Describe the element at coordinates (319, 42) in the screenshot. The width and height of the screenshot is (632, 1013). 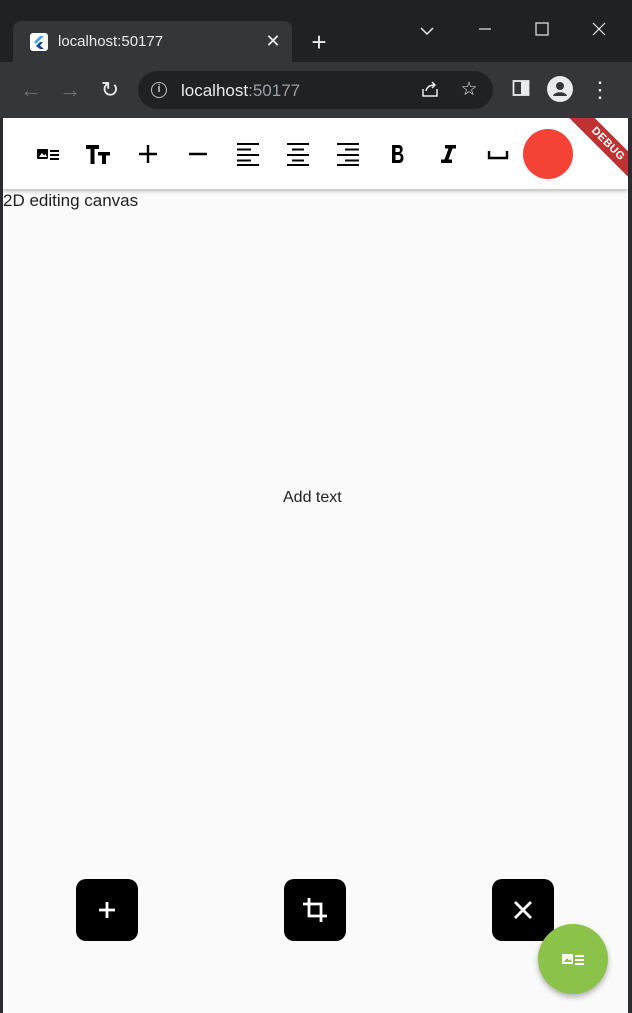
I see `new-tab-icon: +` at that location.